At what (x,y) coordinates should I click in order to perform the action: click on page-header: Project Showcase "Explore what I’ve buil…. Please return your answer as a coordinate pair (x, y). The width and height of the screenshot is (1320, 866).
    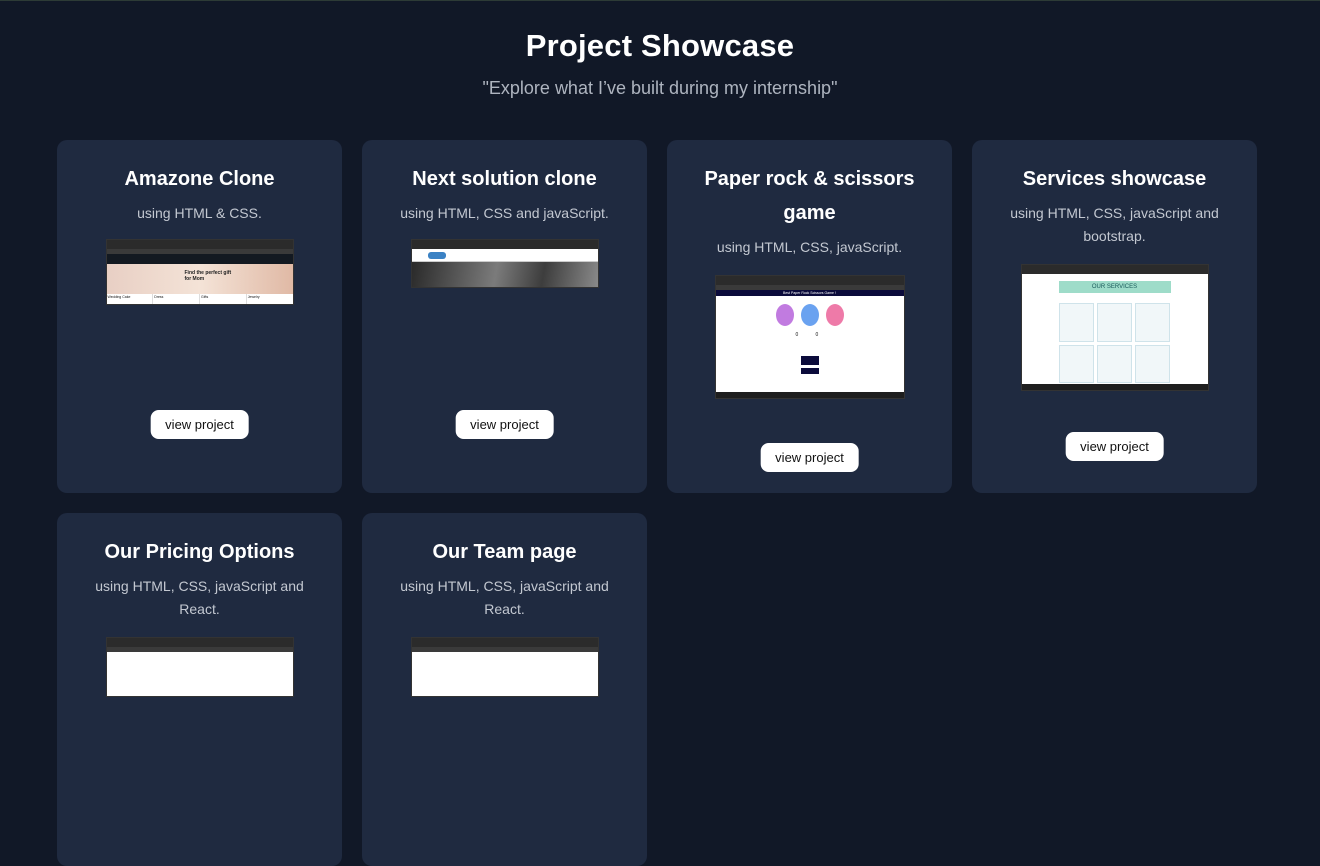
    Looking at the image, I should click on (660, 50).